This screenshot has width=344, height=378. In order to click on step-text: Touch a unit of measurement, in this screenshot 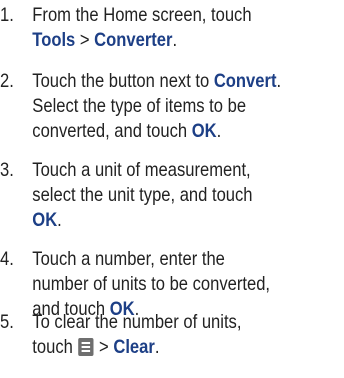, I will do `click(141, 170)`.